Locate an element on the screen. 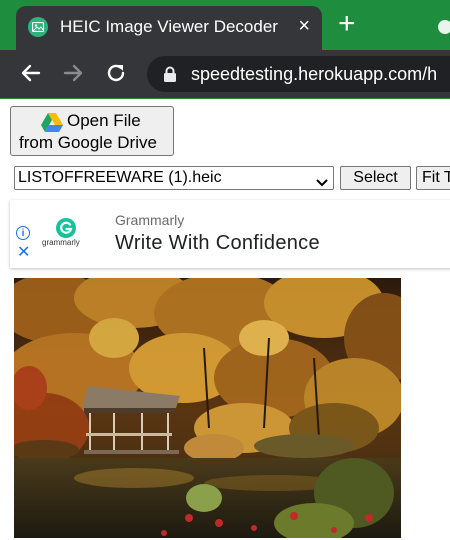  tab-strip: HEIC Image Viewer Decoder × + is located at coordinates (225, 25).